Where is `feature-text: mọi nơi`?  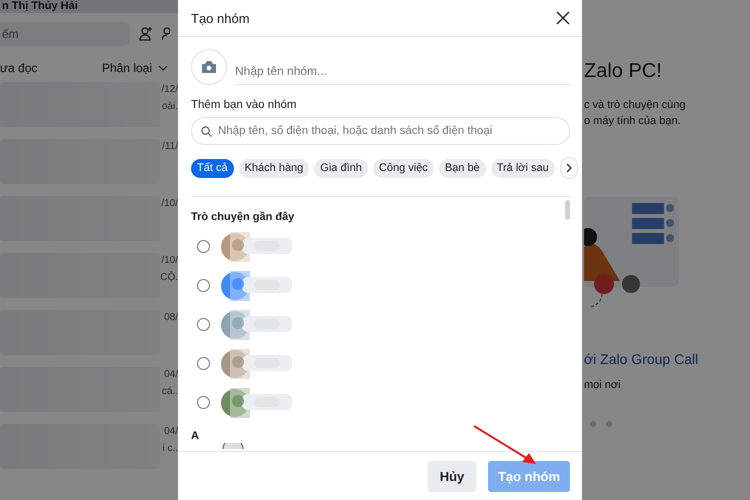
feature-text: mọi nơi is located at coordinates (603, 385).